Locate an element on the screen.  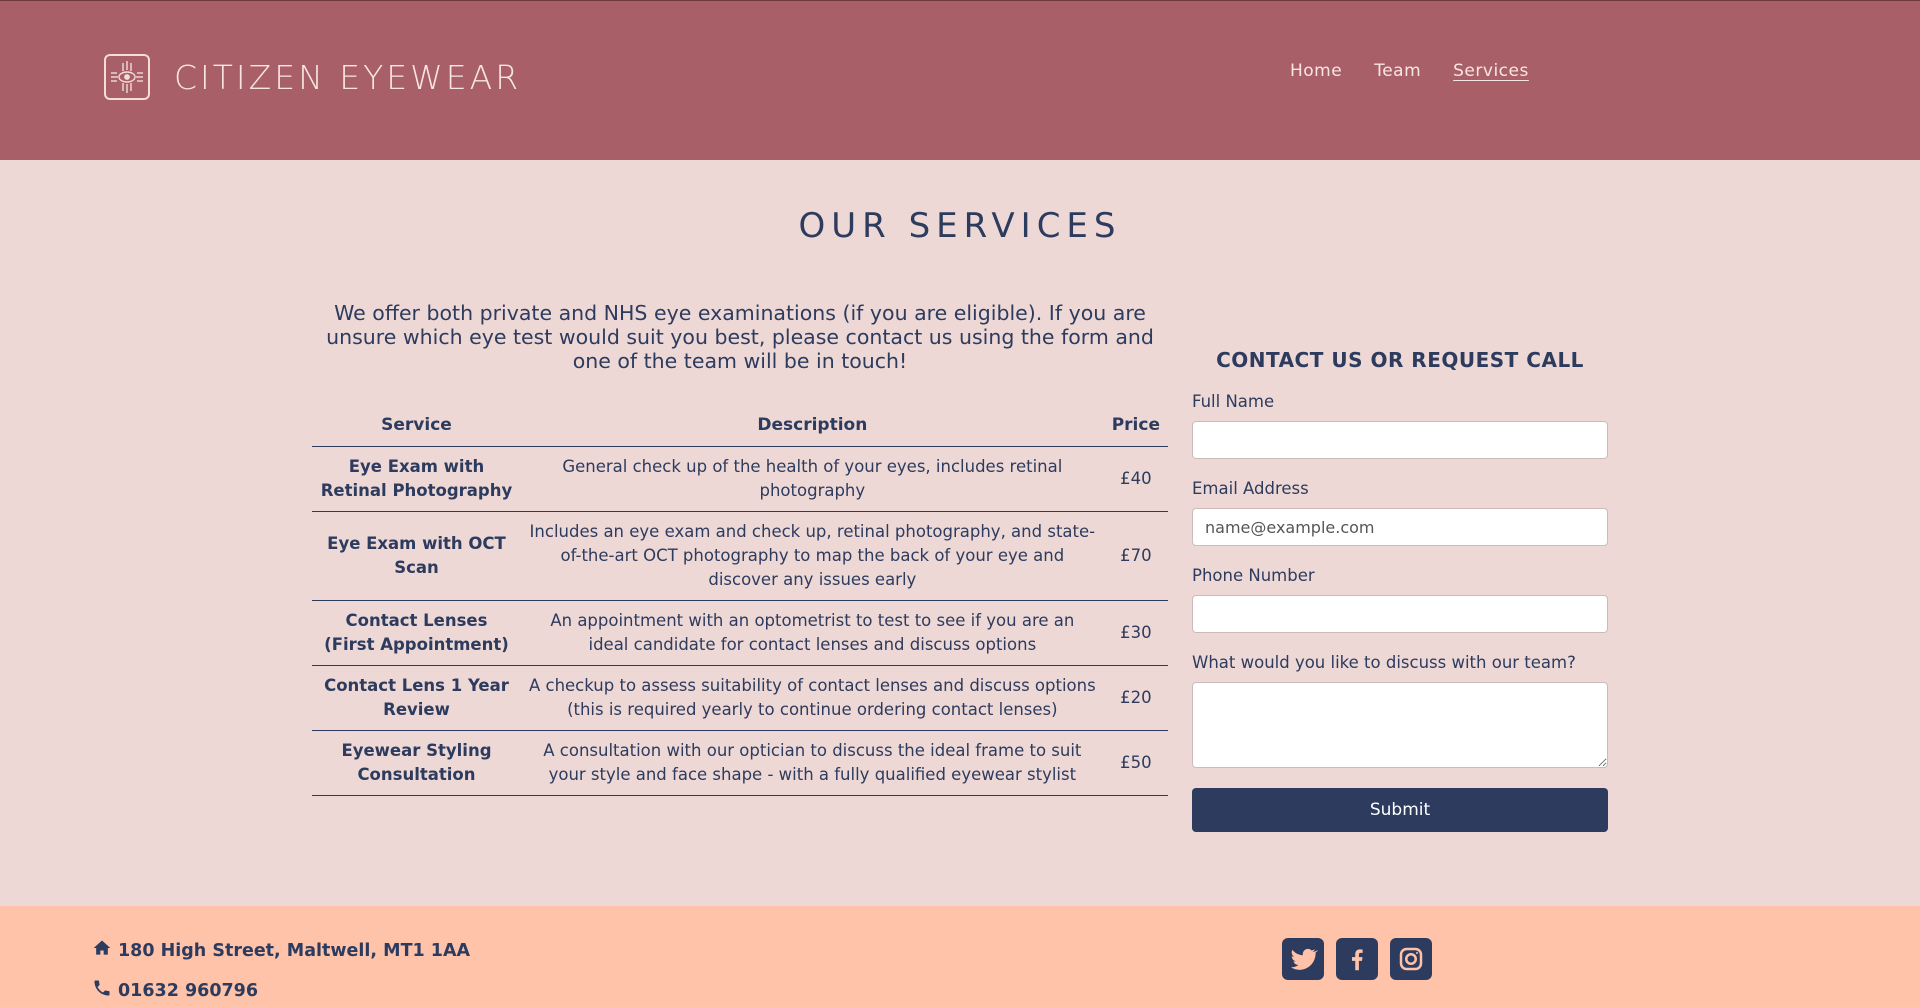
main-nav: Home Team Services is located at coordinates (1409, 71).